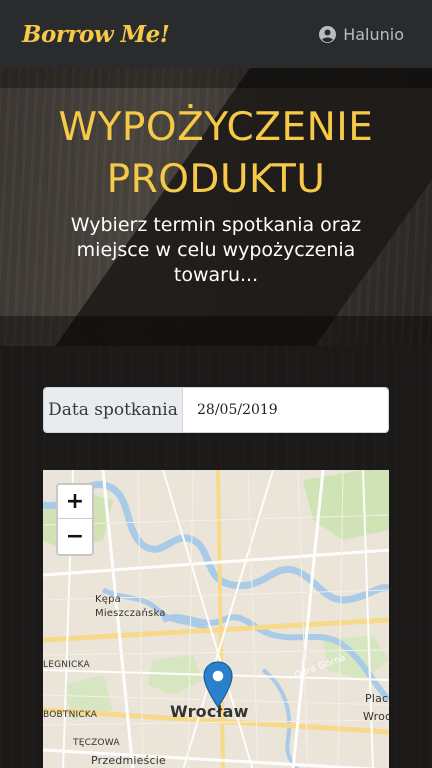 This screenshot has width=432, height=768. What do you see at coordinates (66, 665) in the screenshot?
I see `map-label-legnicka: LEGNICKA` at bounding box center [66, 665].